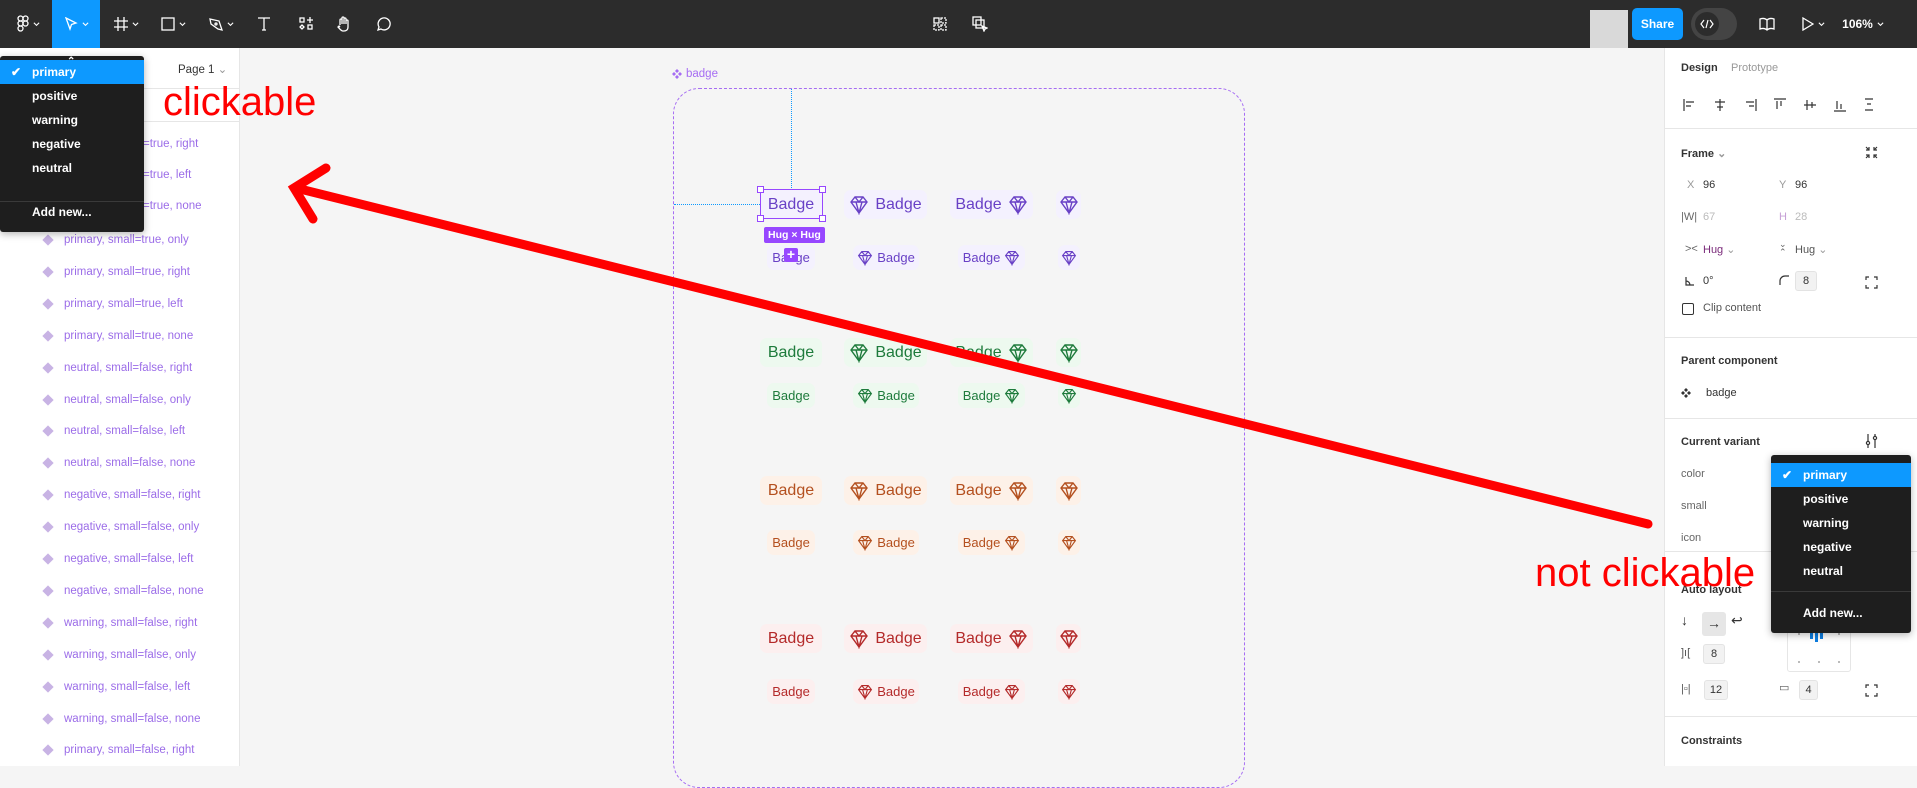  What do you see at coordinates (1806, 281) in the screenshot?
I see `corner-radius-input: 8` at bounding box center [1806, 281].